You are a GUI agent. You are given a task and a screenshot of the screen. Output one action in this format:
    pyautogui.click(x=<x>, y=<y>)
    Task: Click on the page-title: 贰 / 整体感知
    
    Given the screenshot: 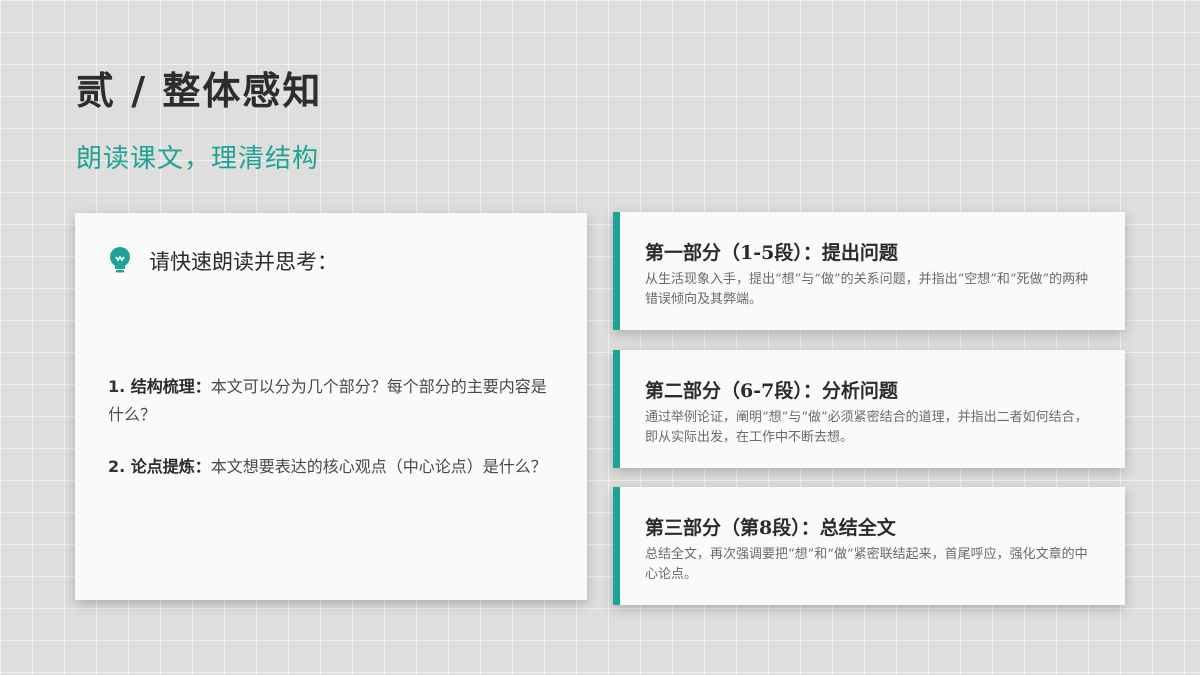 What is the action you would take?
    pyautogui.click(x=199, y=90)
    